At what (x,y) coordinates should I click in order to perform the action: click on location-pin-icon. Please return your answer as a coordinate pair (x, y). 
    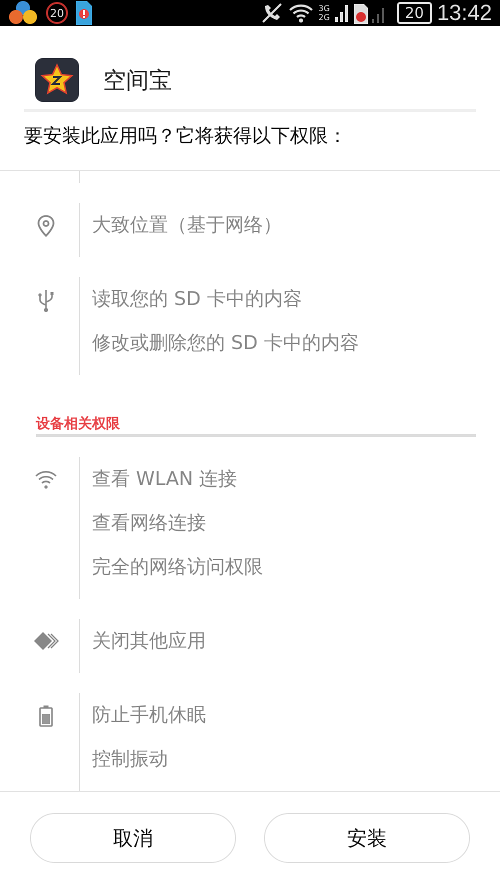
    Looking at the image, I should click on (45, 226).